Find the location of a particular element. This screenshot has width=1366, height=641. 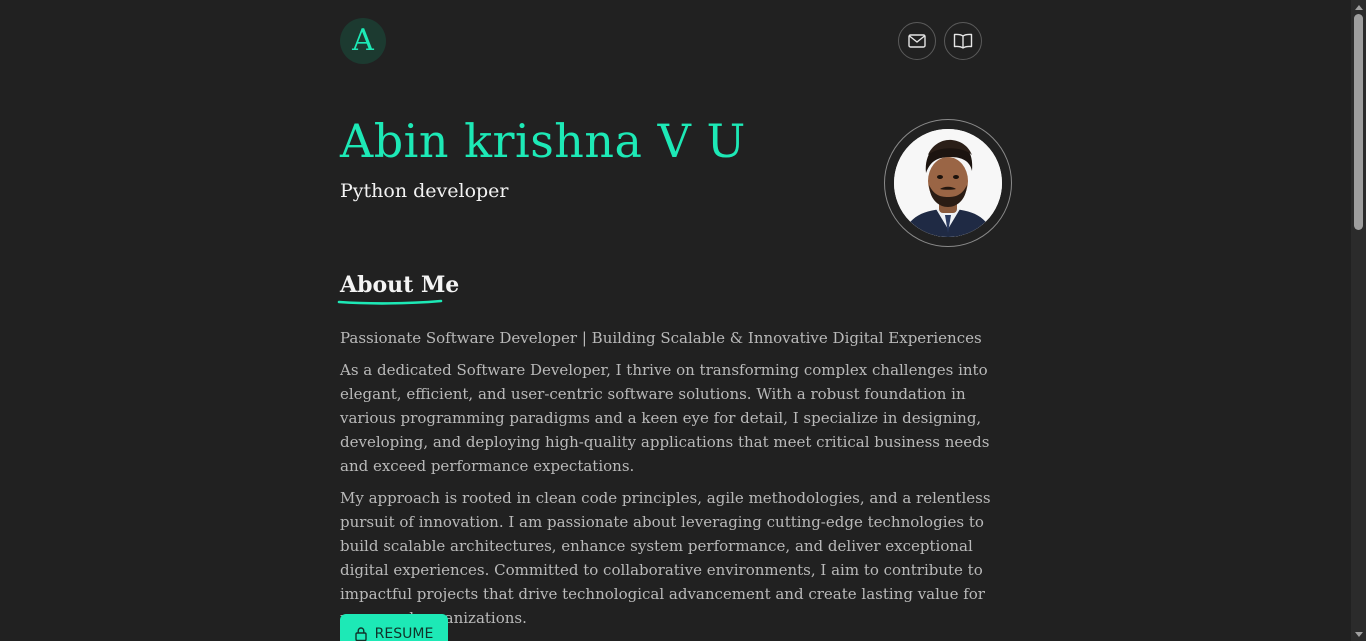

mail-button is located at coordinates (917, 41).